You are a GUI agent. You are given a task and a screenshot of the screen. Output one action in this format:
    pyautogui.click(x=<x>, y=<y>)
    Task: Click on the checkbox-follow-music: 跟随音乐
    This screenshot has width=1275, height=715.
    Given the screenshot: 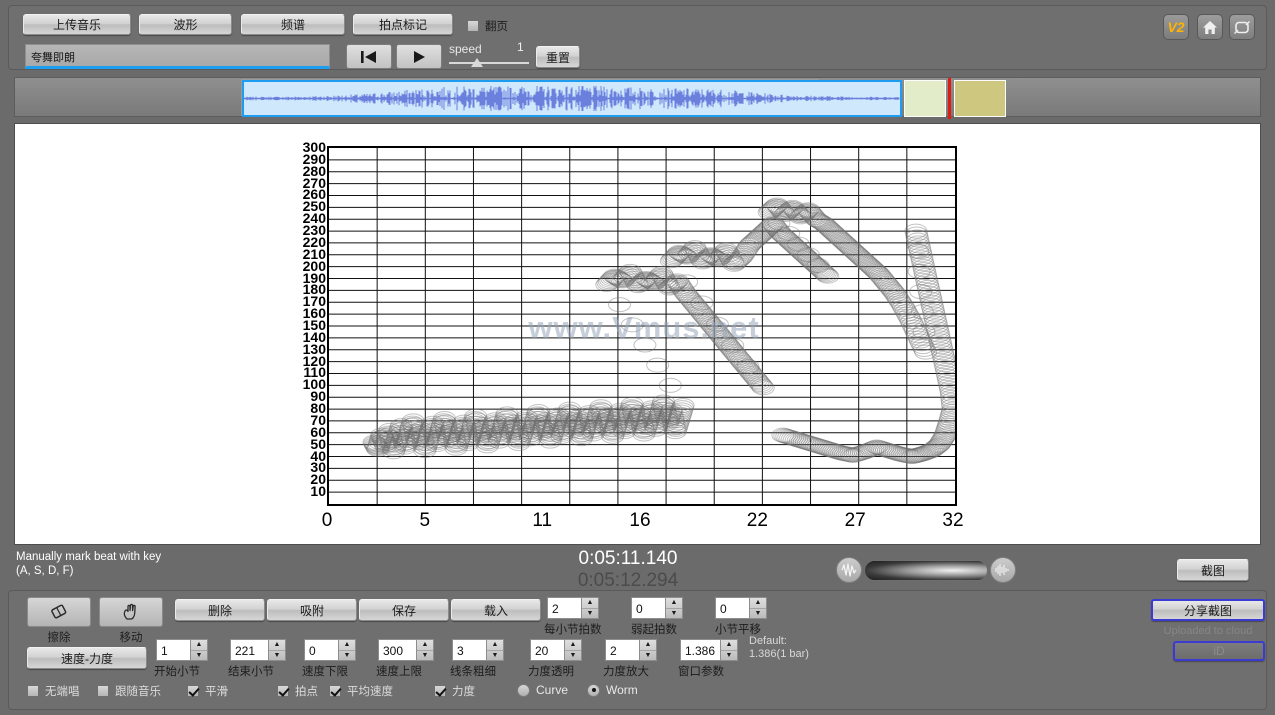 What is the action you would take?
    pyautogui.click(x=129, y=691)
    